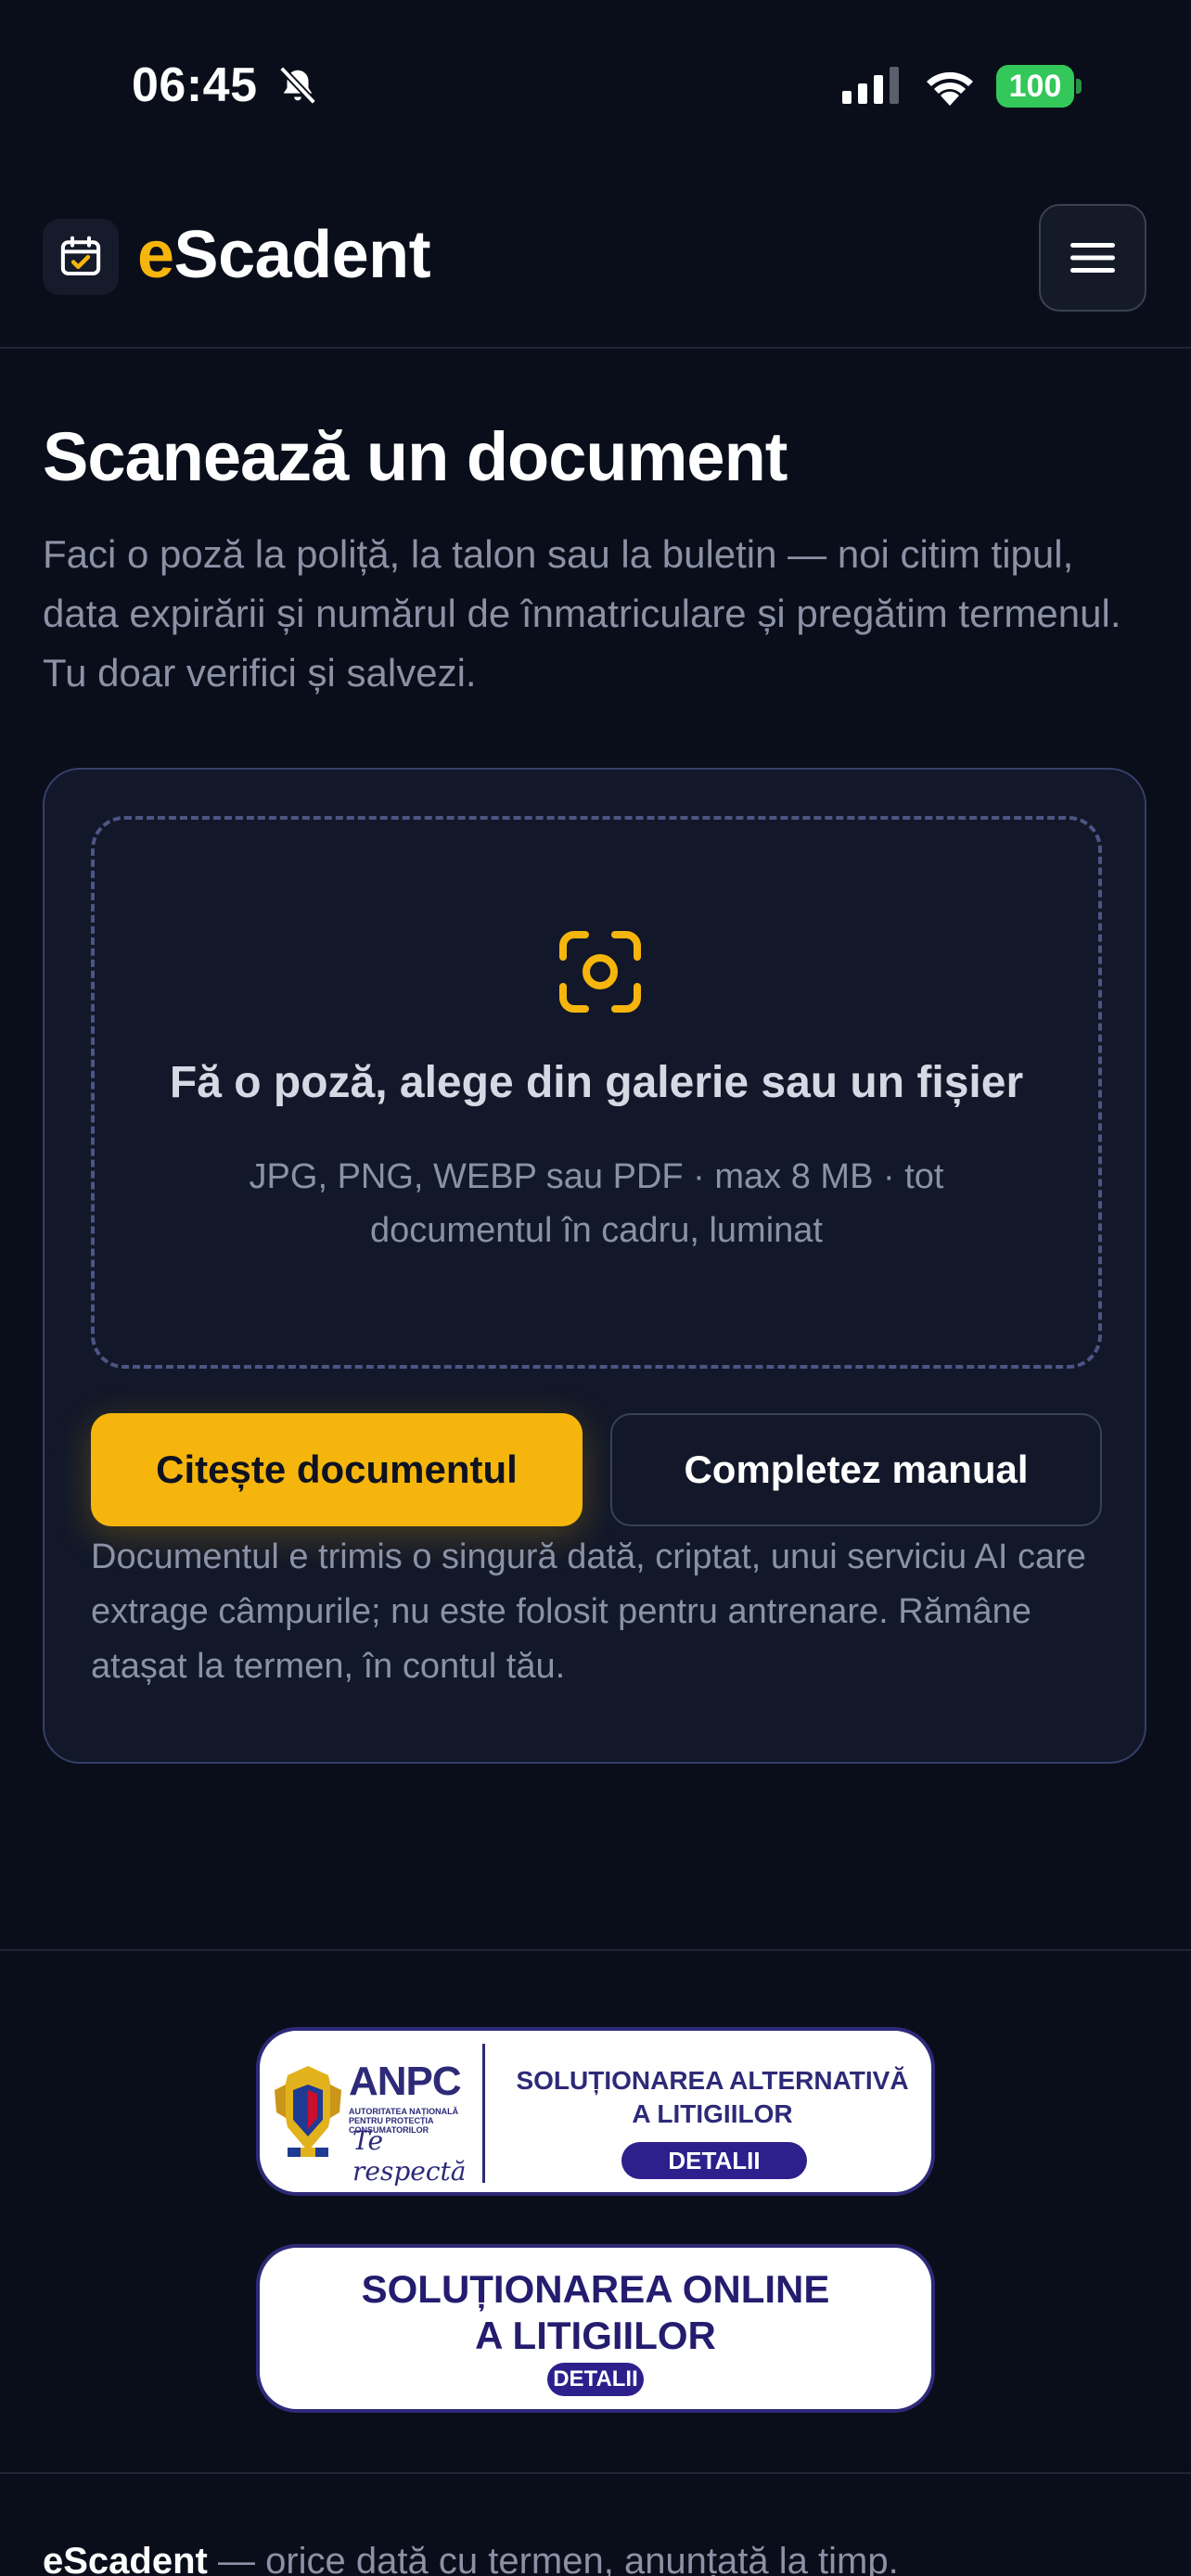 The height and width of the screenshot is (2576, 1191). What do you see at coordinates (595, 2335) in the screenshot?
I see `sol-title-line2: A LITIGIILOR` at bounding box center [595, 2335].